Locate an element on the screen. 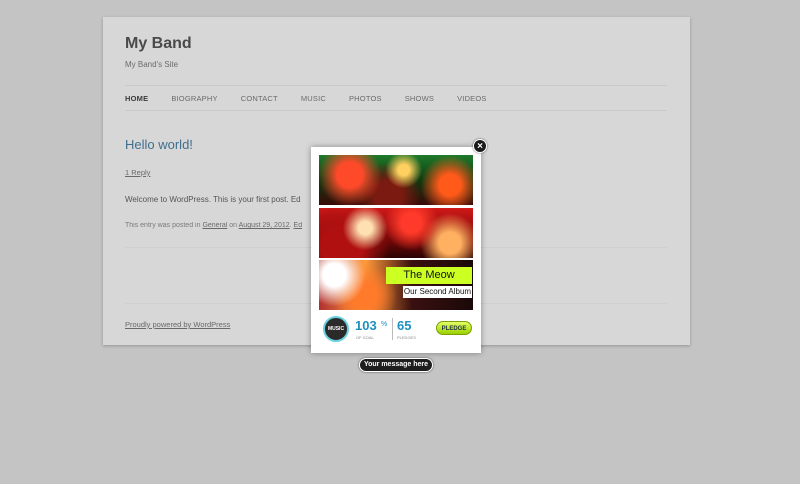 This screenshot has height=484, width=800. site-title: My Band is located at coordinates (158, 44).